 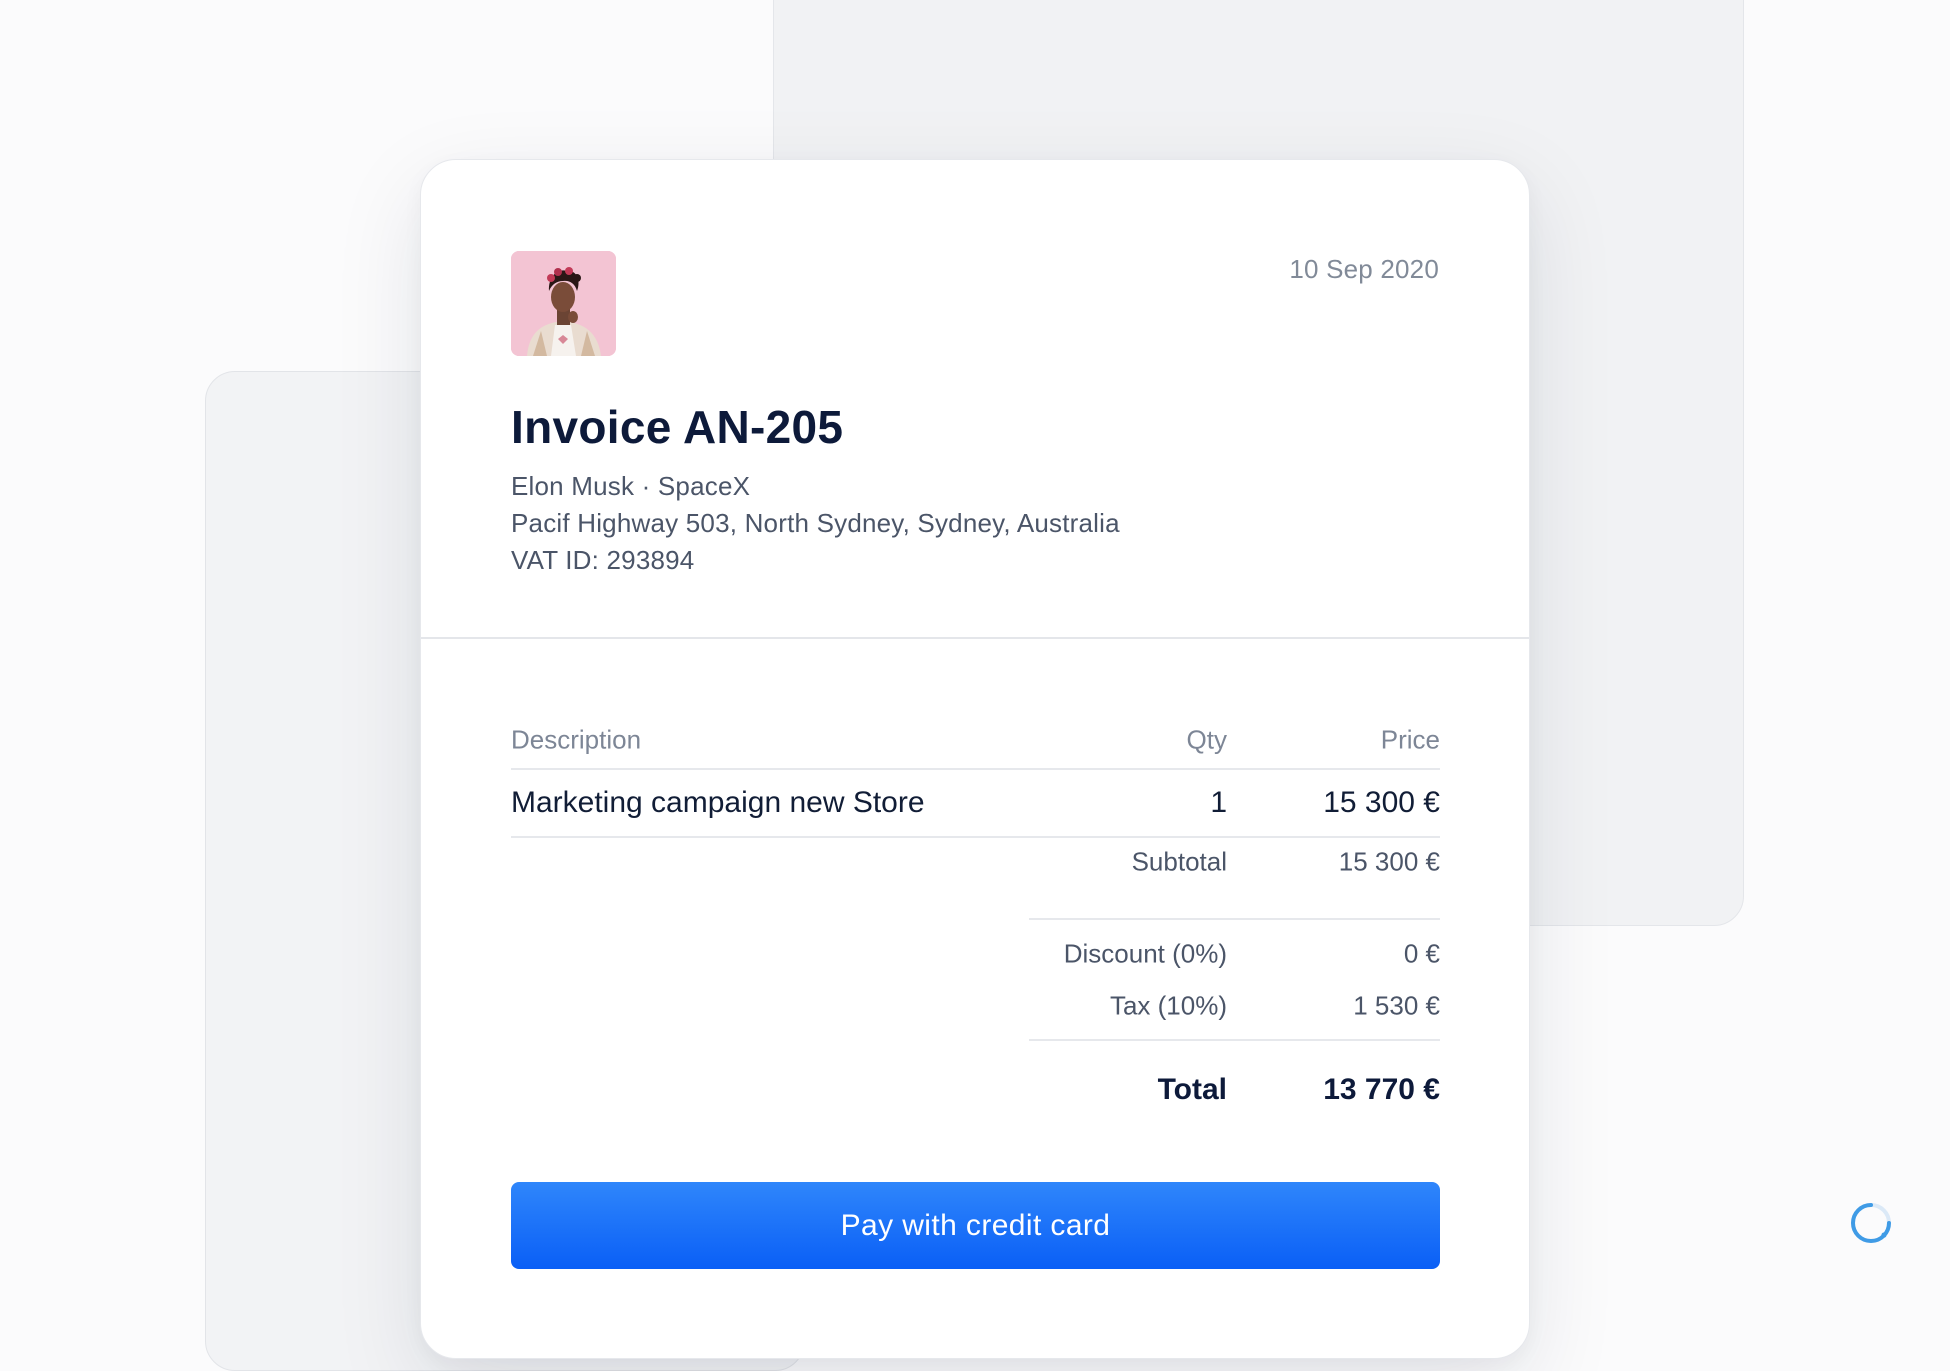 I want to click on discount-value: 0 €, so click(x=1421, y=953).